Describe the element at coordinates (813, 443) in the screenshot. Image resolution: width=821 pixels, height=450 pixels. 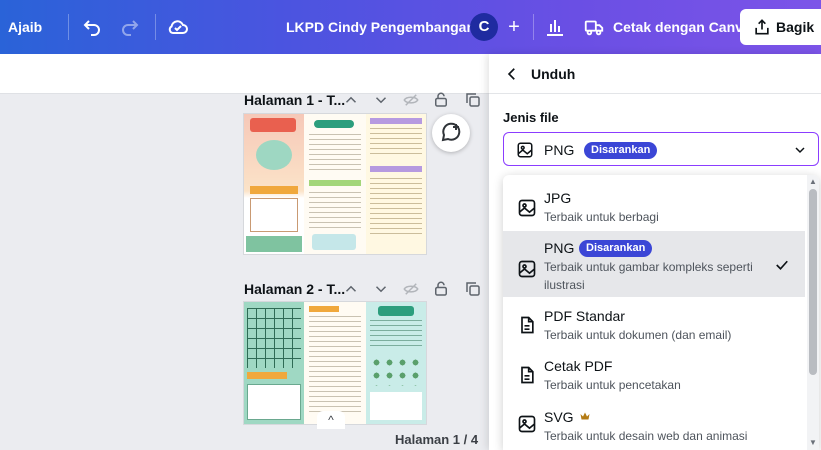
I see `scroll-down-icon: ▼` at that location.